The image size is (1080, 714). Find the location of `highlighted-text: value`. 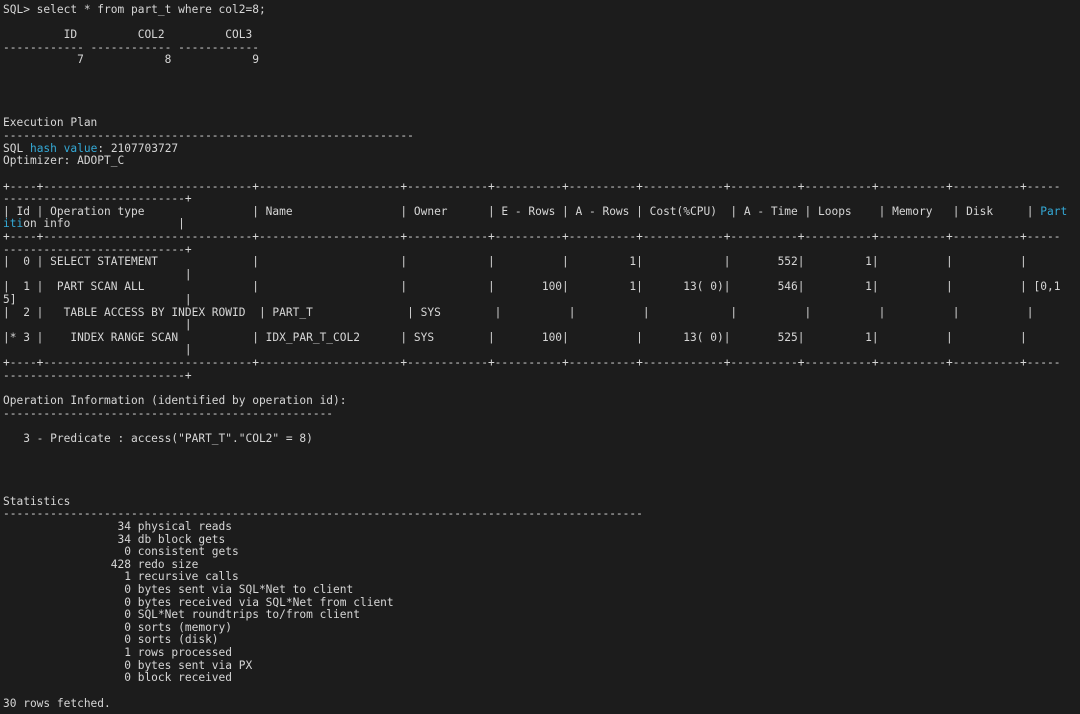

highlighted-text: value is located at coordinates (80, 148).